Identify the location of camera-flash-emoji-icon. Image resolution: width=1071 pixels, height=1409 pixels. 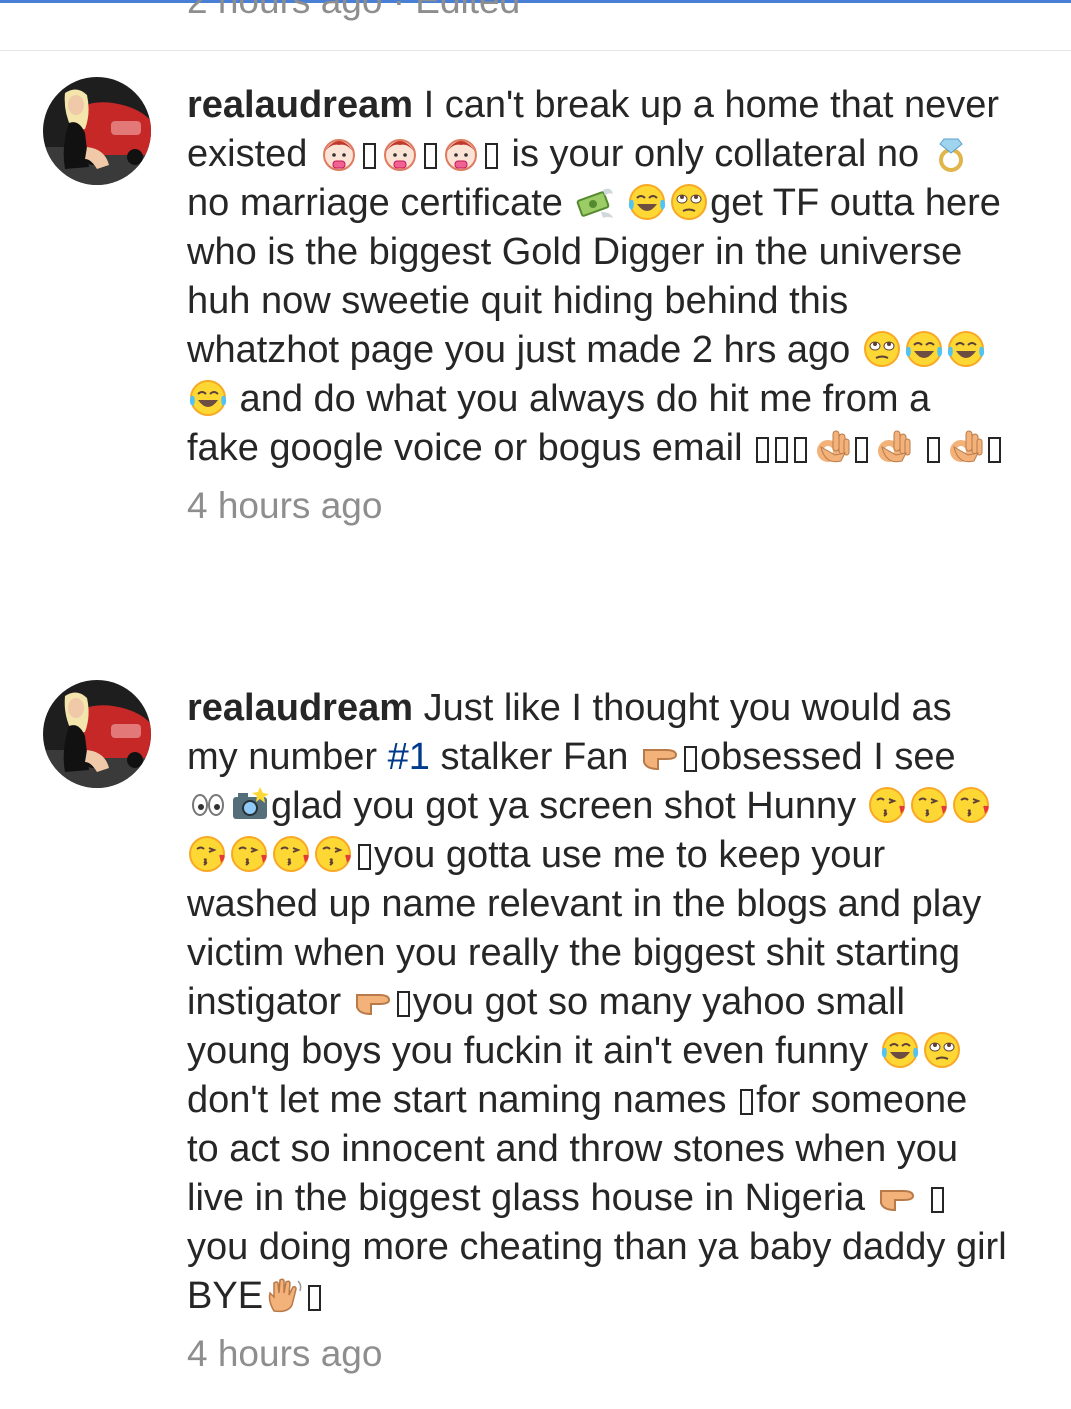
(250, 805).